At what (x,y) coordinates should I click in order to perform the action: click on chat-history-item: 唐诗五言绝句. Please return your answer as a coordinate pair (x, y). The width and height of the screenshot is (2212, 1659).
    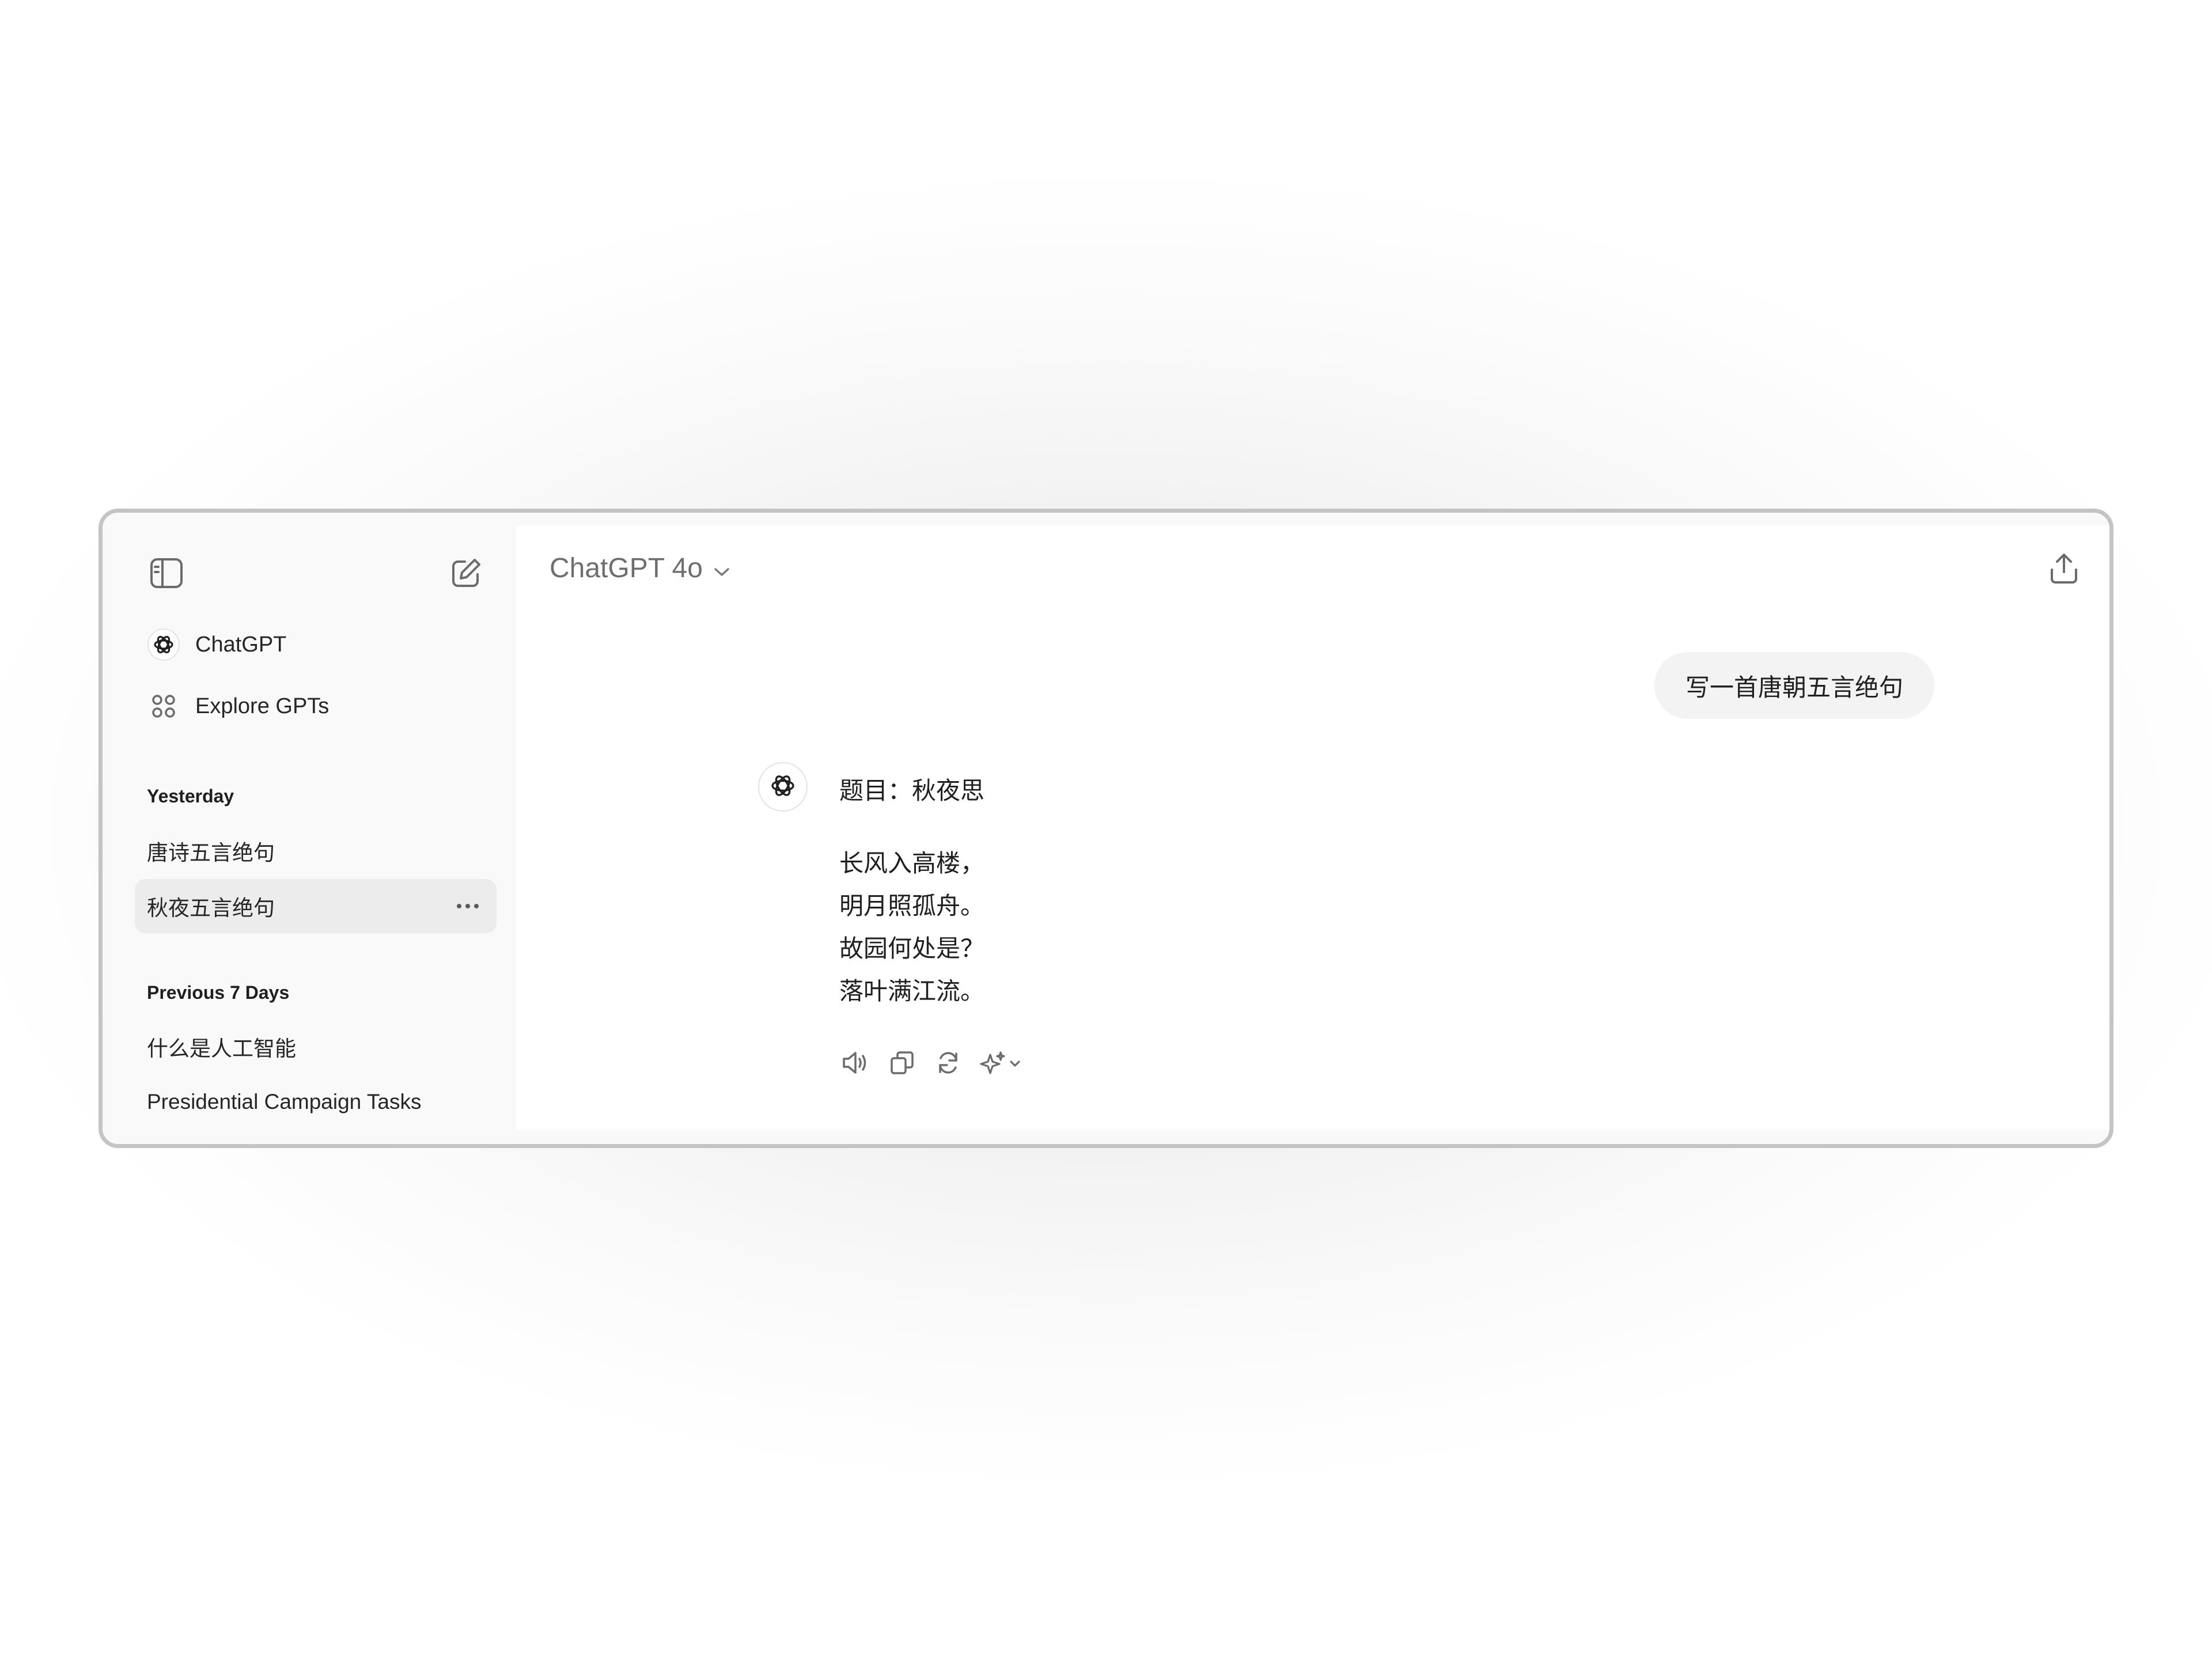
    Looking at the image, I should click on (316, 851).